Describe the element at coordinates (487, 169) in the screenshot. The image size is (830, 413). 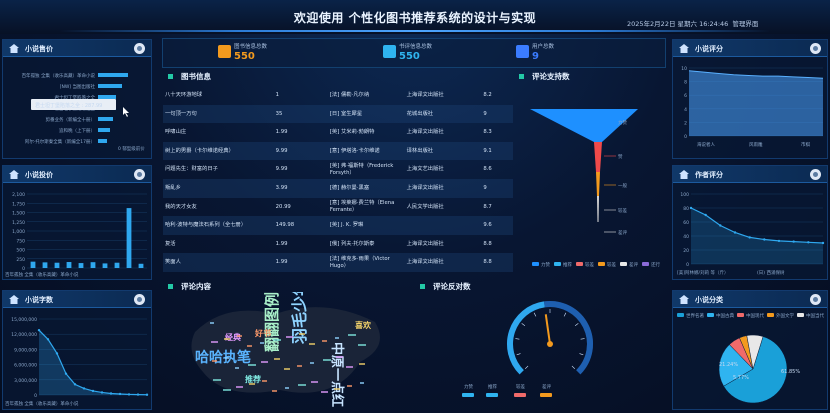
I see `table-cell: 8.6` at that location.